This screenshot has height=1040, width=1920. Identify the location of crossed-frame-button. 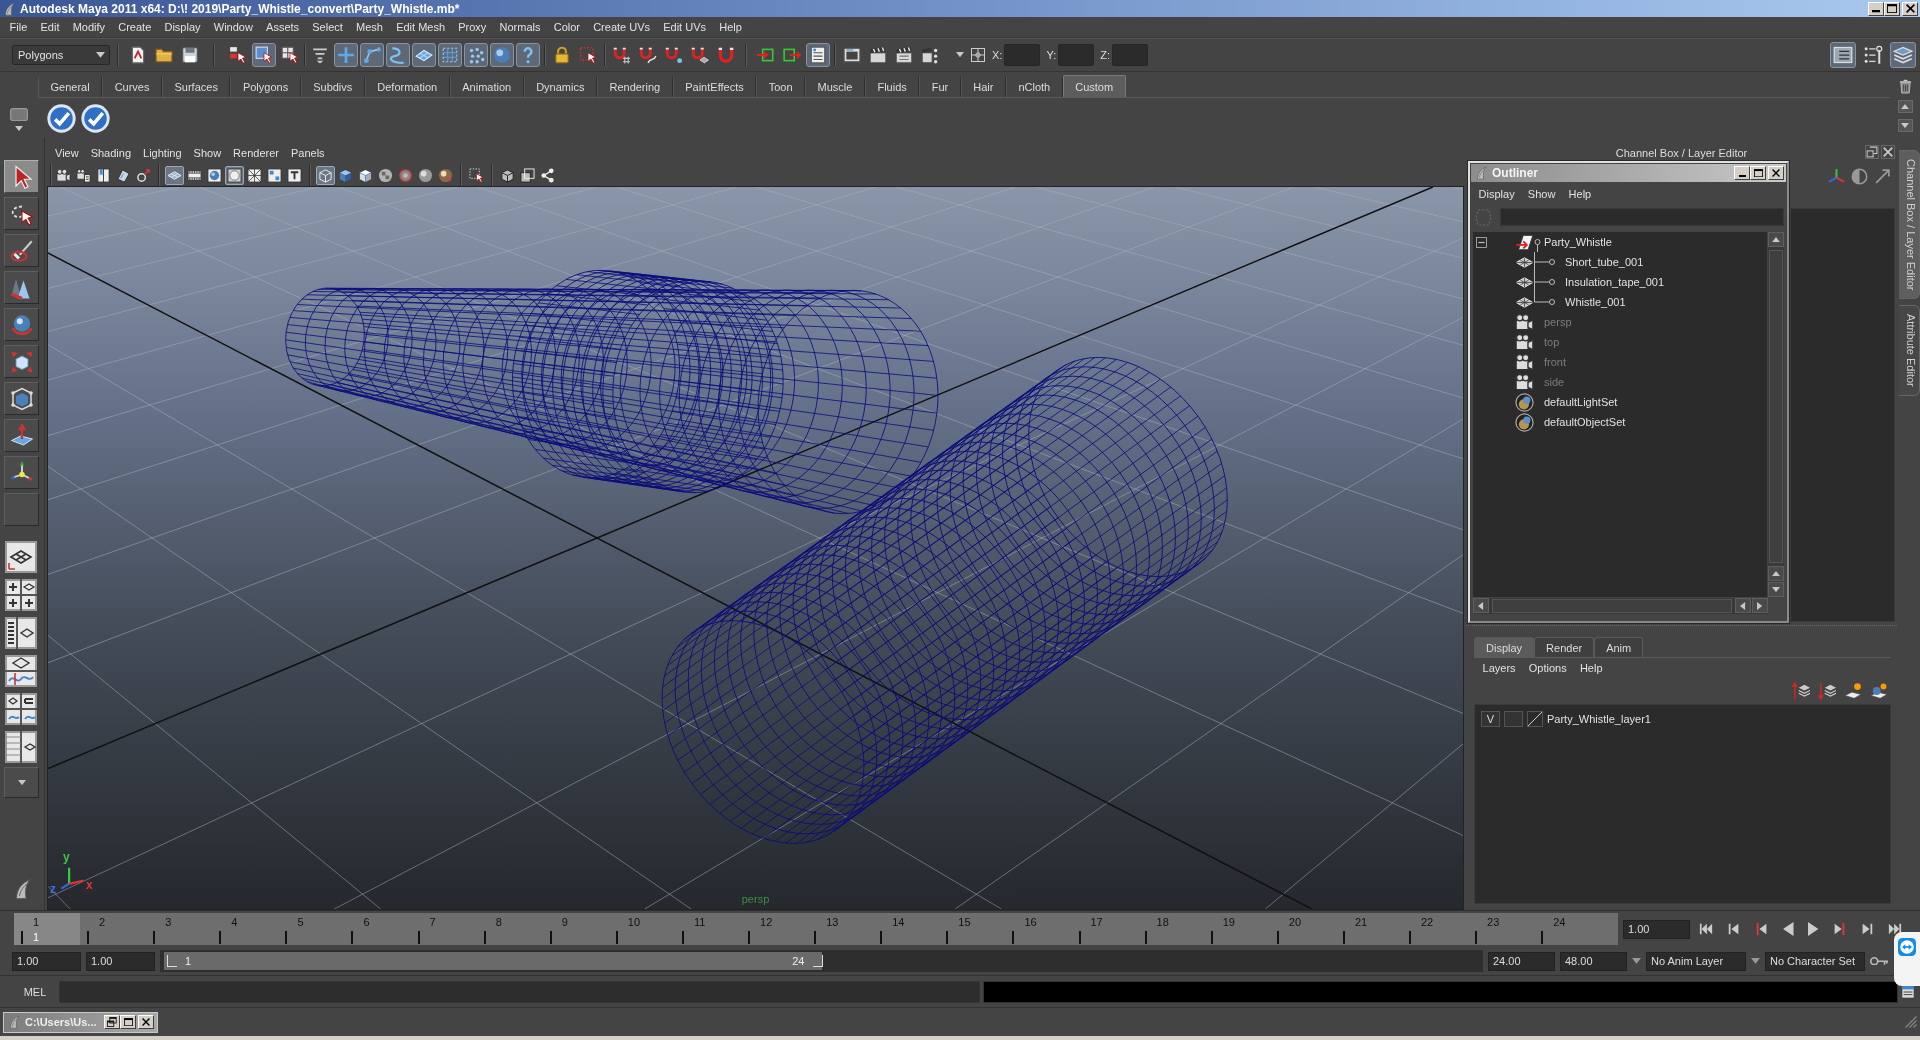
(254, 175).